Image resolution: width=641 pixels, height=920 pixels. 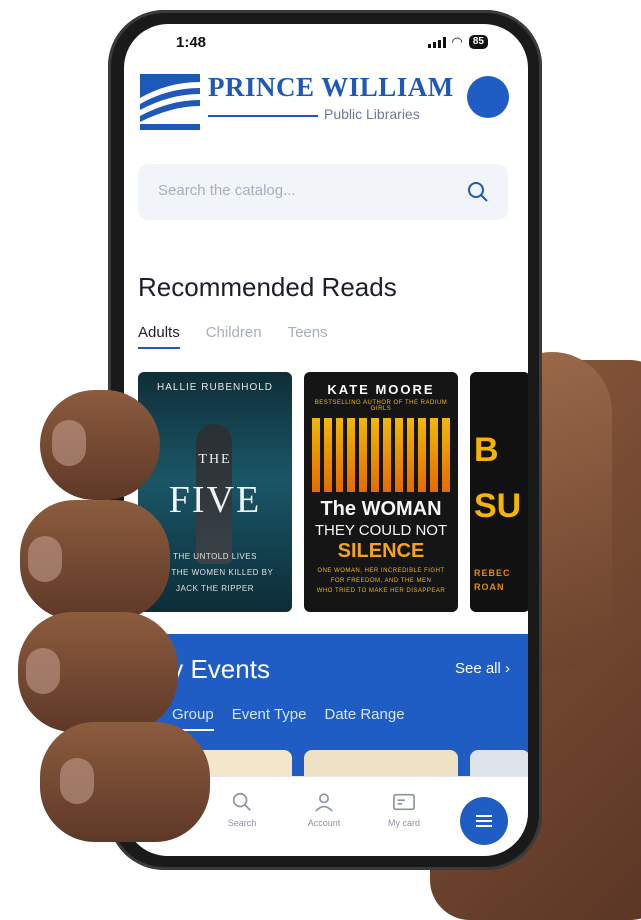 What do you see at coordinates (404, 802) in the screenshot?
I see `card-icon` at bounding box center [404, 802].